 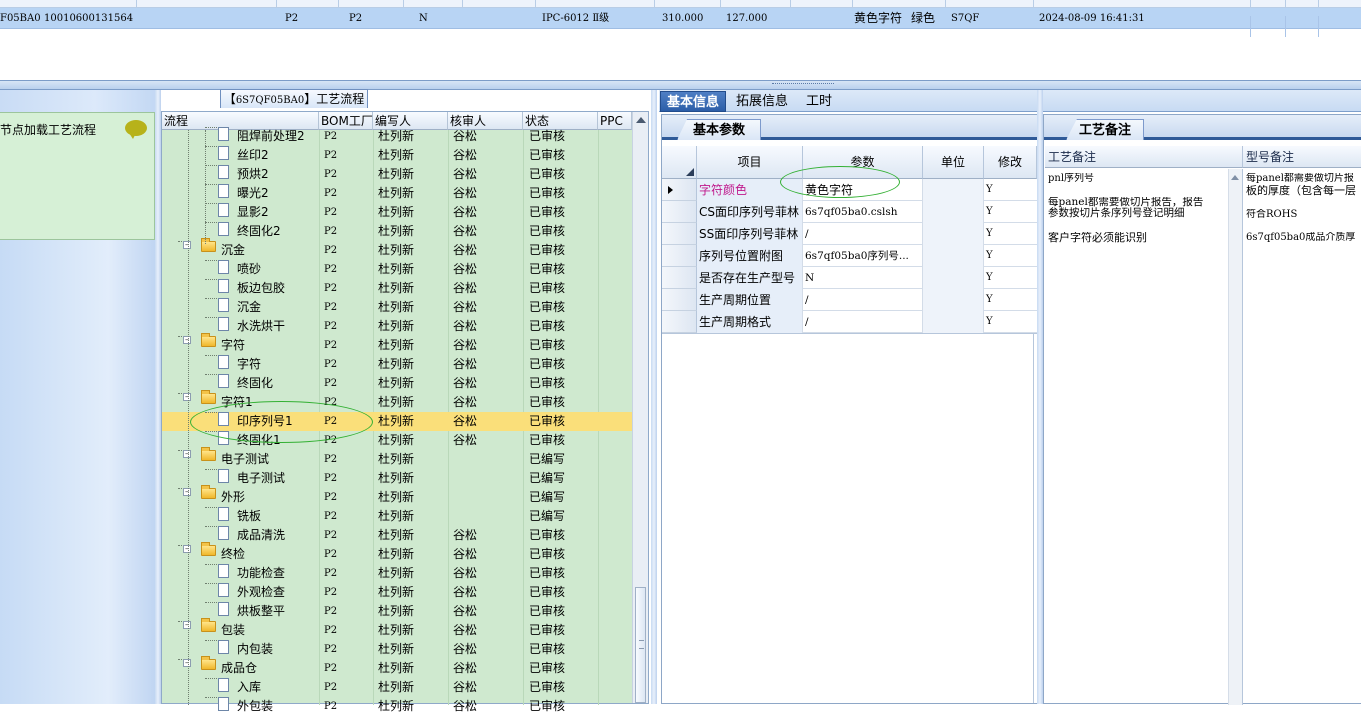 I want to click on tree-row: 字符 P2 杜列新 谷松 已审核, so click(x=397, y=364).